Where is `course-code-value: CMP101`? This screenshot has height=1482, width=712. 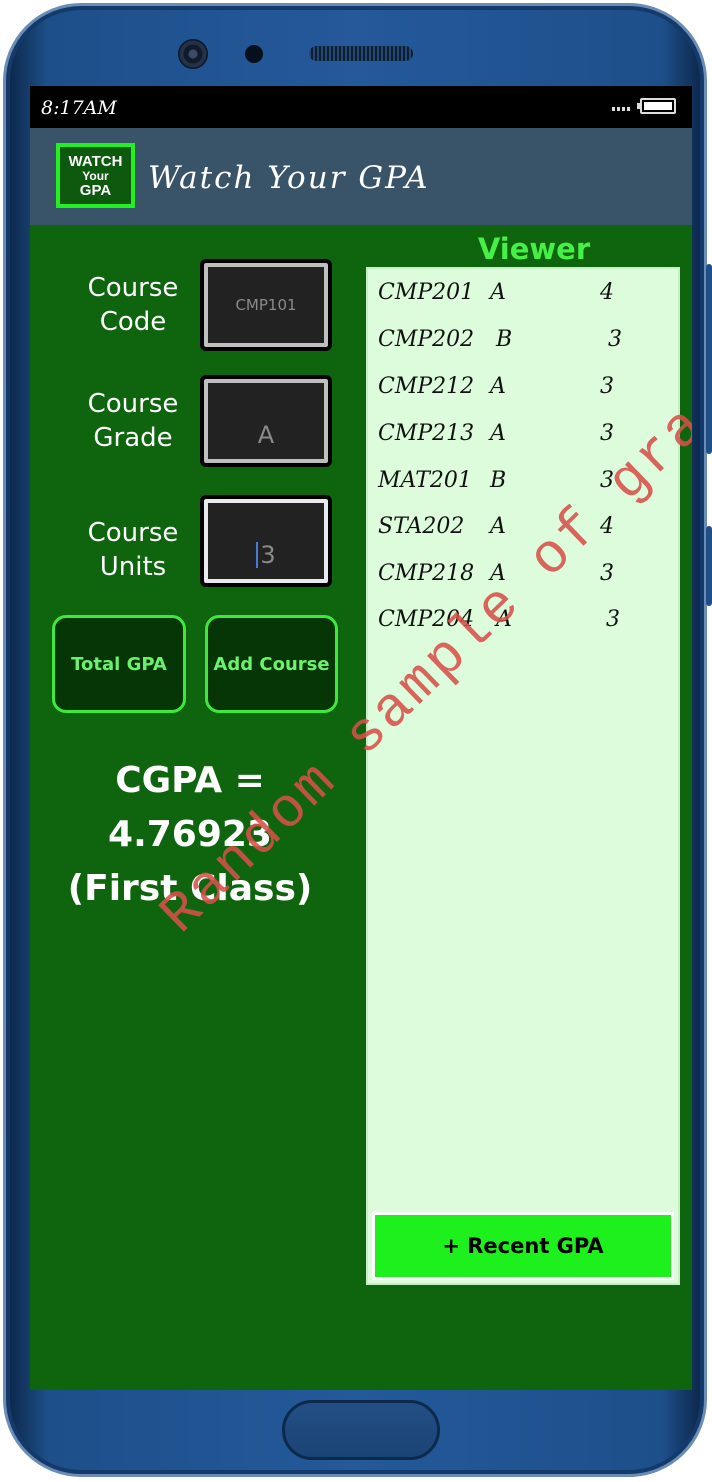
course-code-value: CMP101 is located at coordinates (266, 305).